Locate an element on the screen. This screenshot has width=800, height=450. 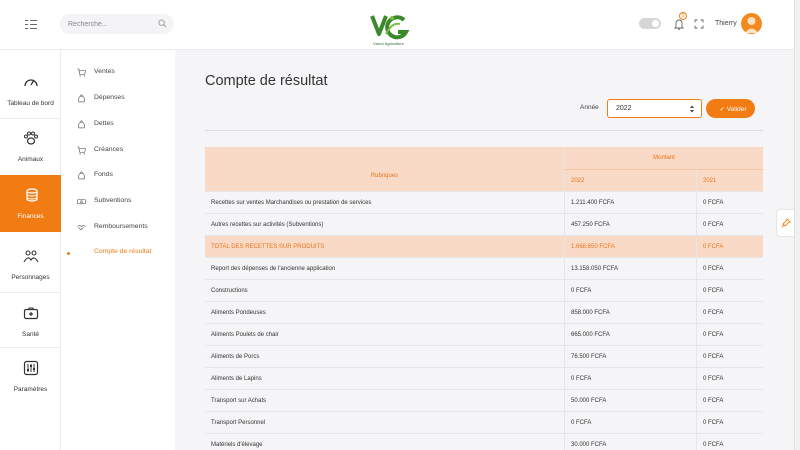
sidebar-item-label: Tableau de bord is located at coordinates (30, 103).